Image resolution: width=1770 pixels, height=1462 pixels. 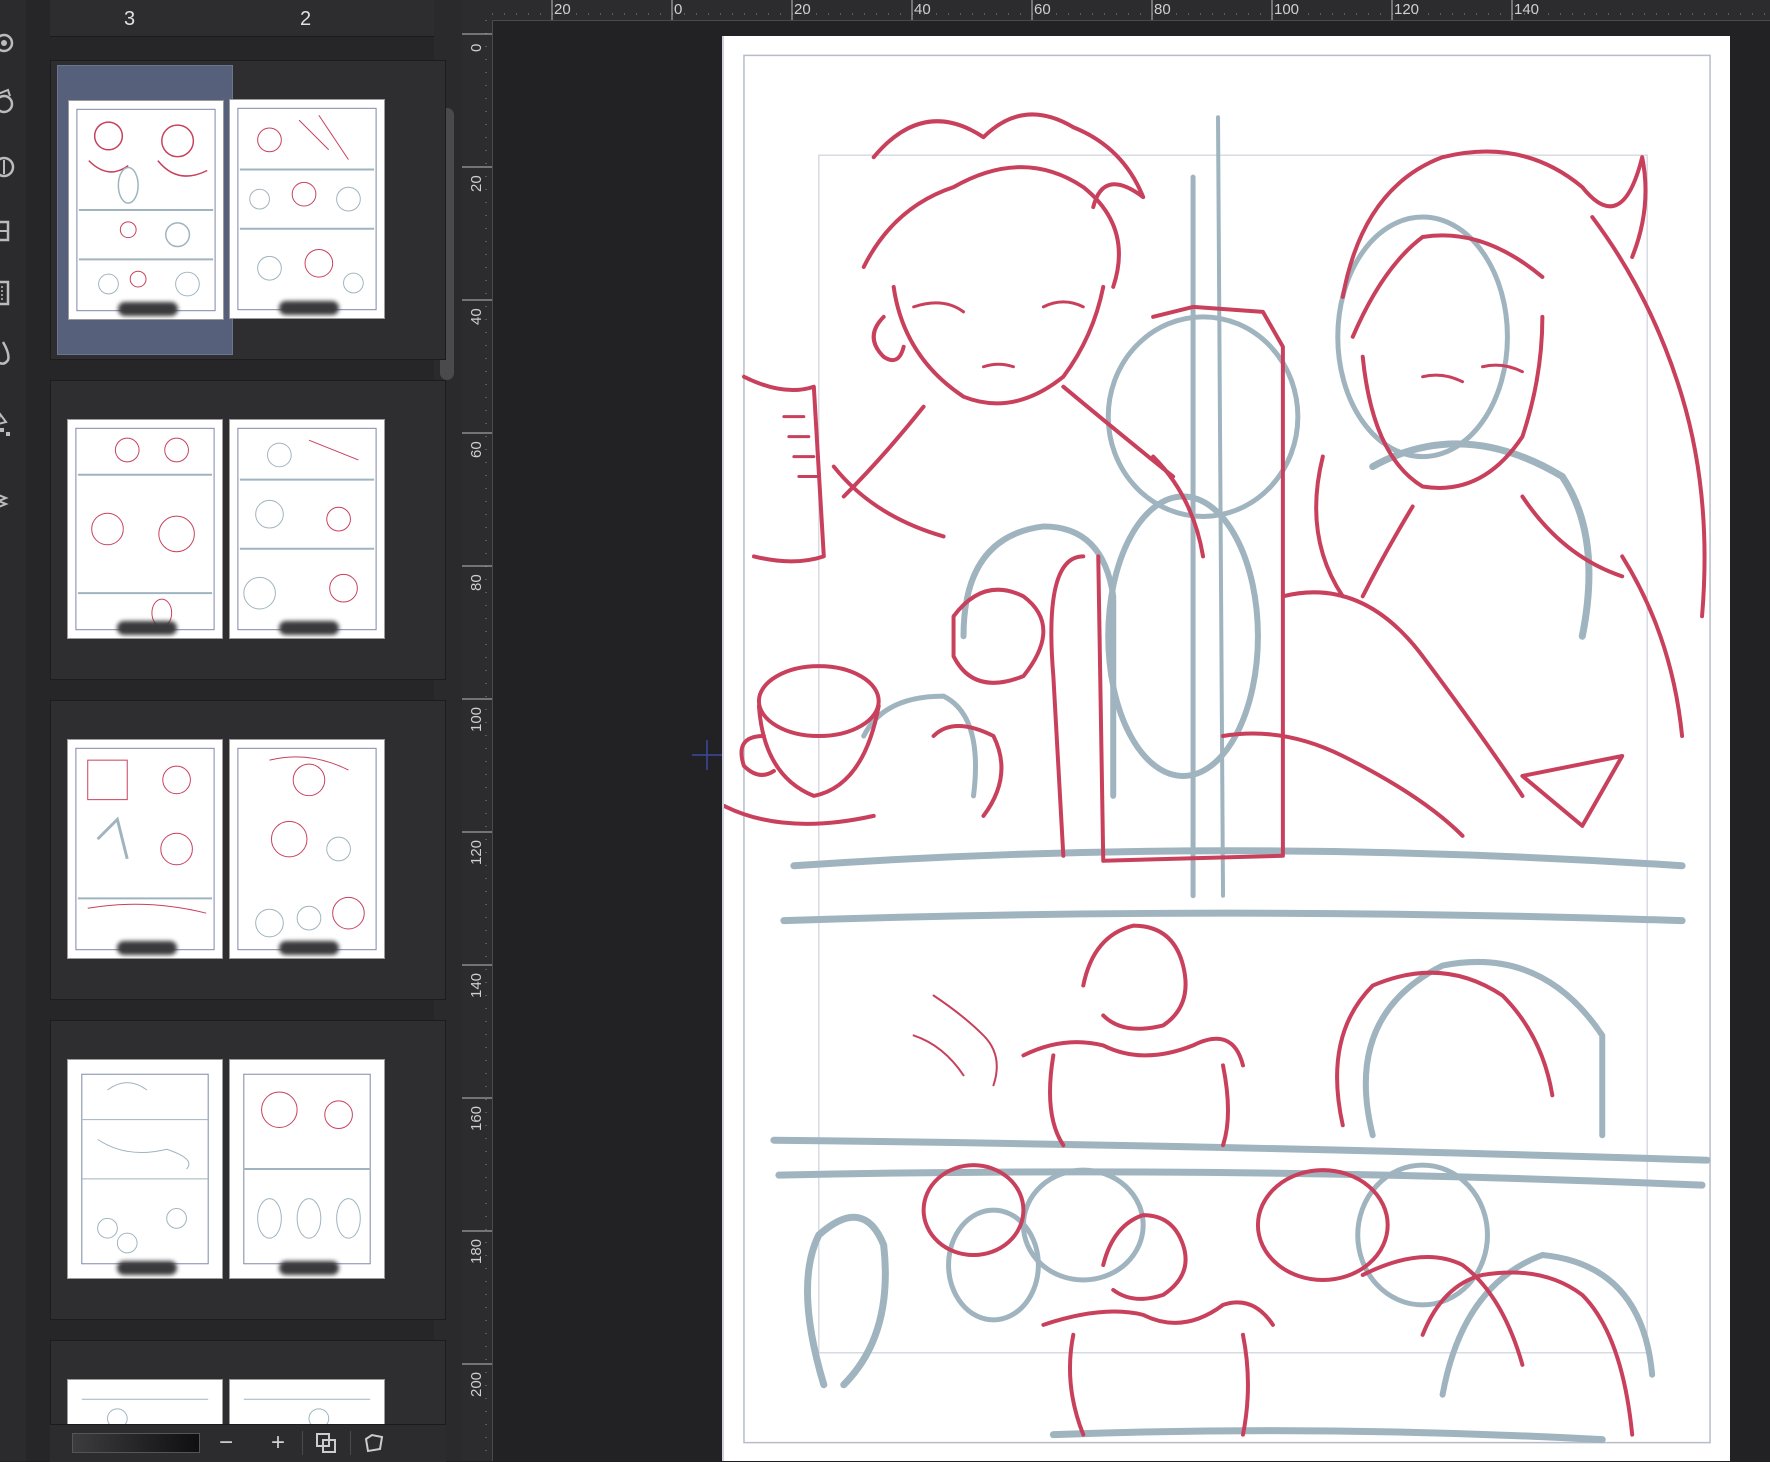 What do you see at coordinates (12, 167) in the screenshot?
I see `color-wheel-icon` at bounding box center [12, 167].